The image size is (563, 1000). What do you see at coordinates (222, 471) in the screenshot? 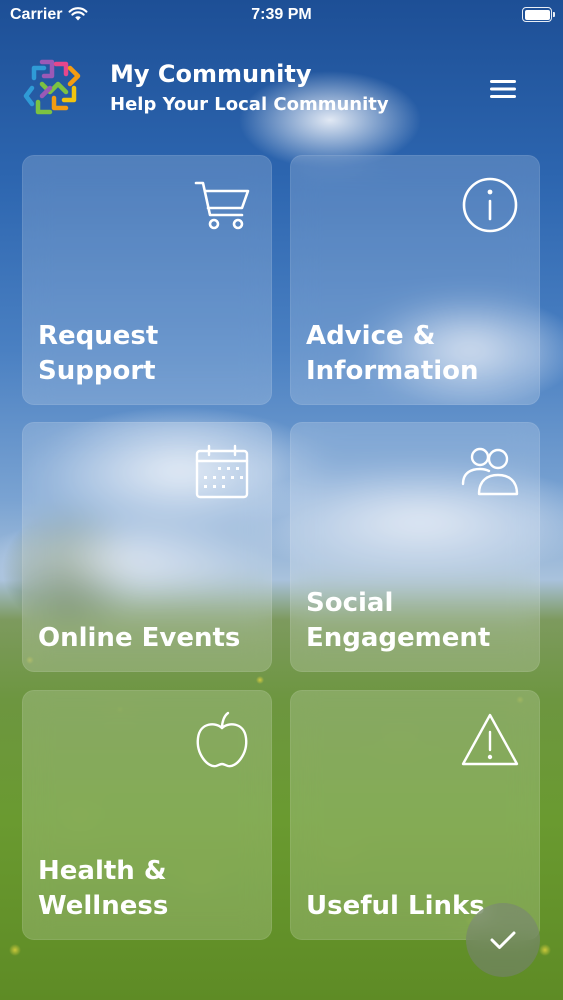
I see `calendar-icon` at bounding box center [222, 471].